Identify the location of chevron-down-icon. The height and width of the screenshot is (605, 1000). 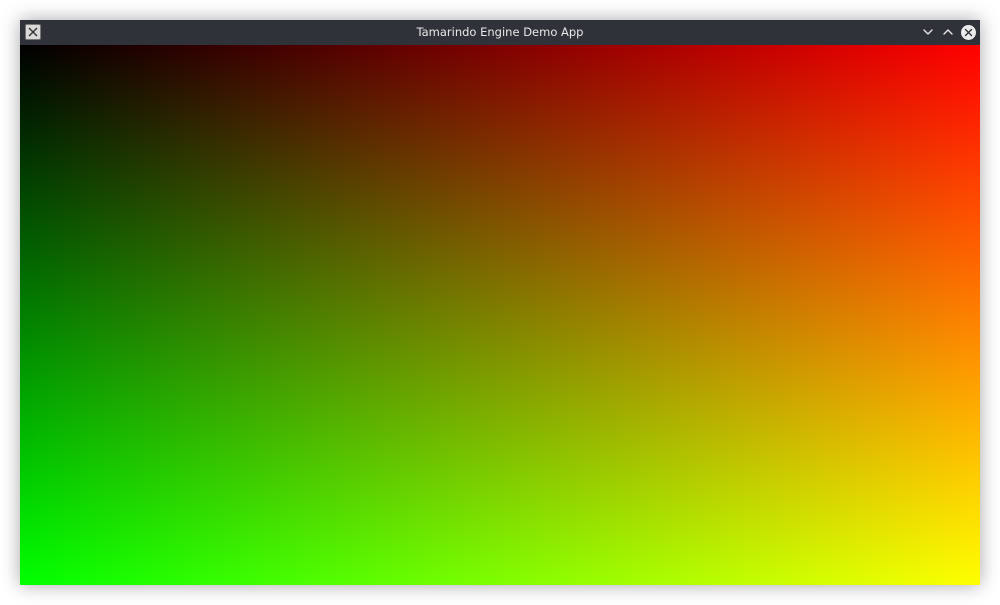
(928, 32).